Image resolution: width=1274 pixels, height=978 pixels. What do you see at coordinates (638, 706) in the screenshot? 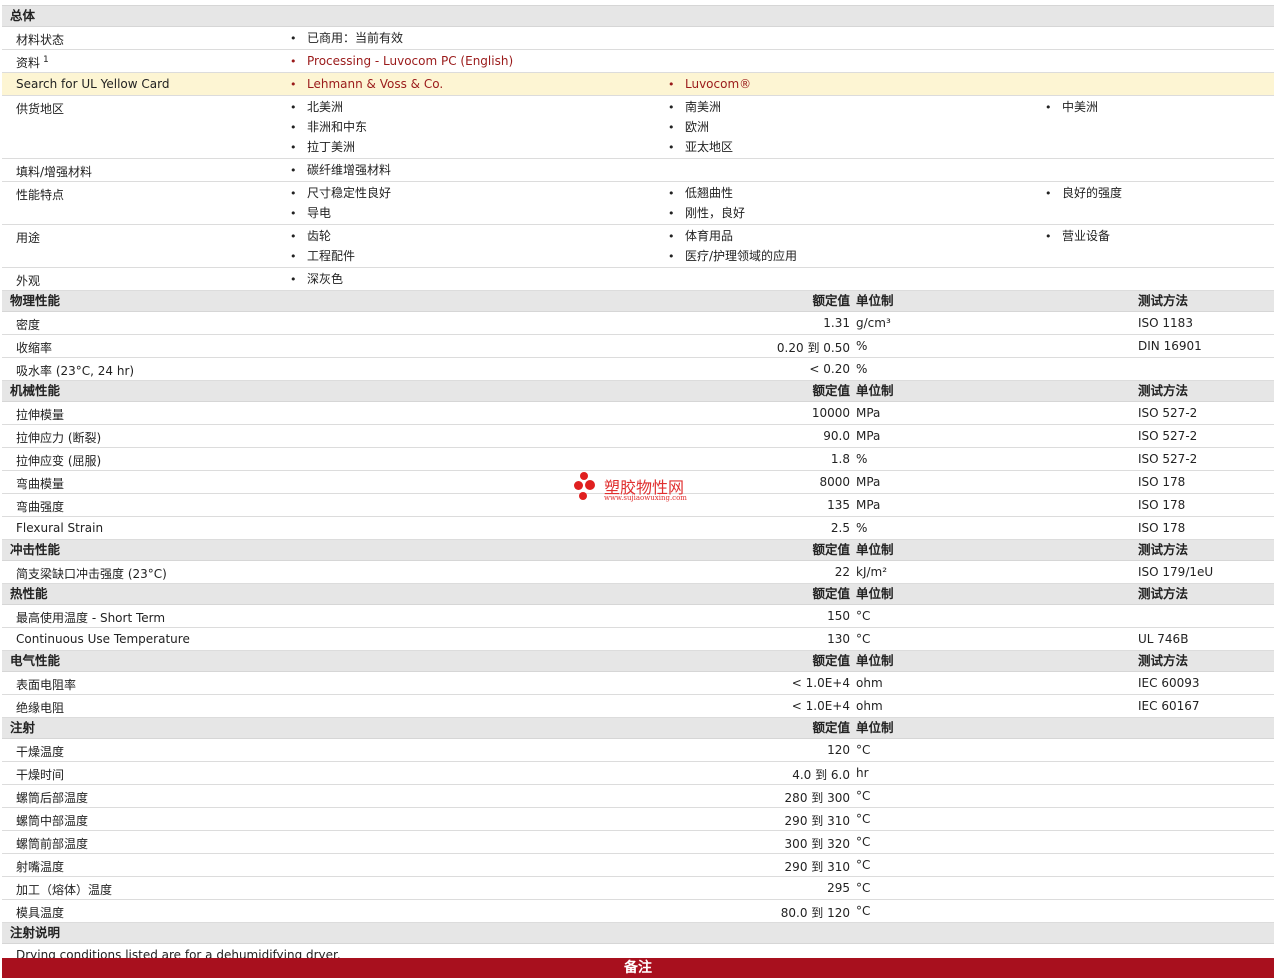
I see `table-row: 绝缘电阻 < 1.0E+4 ohm IEC 60167` at bounding box center [638, 706].